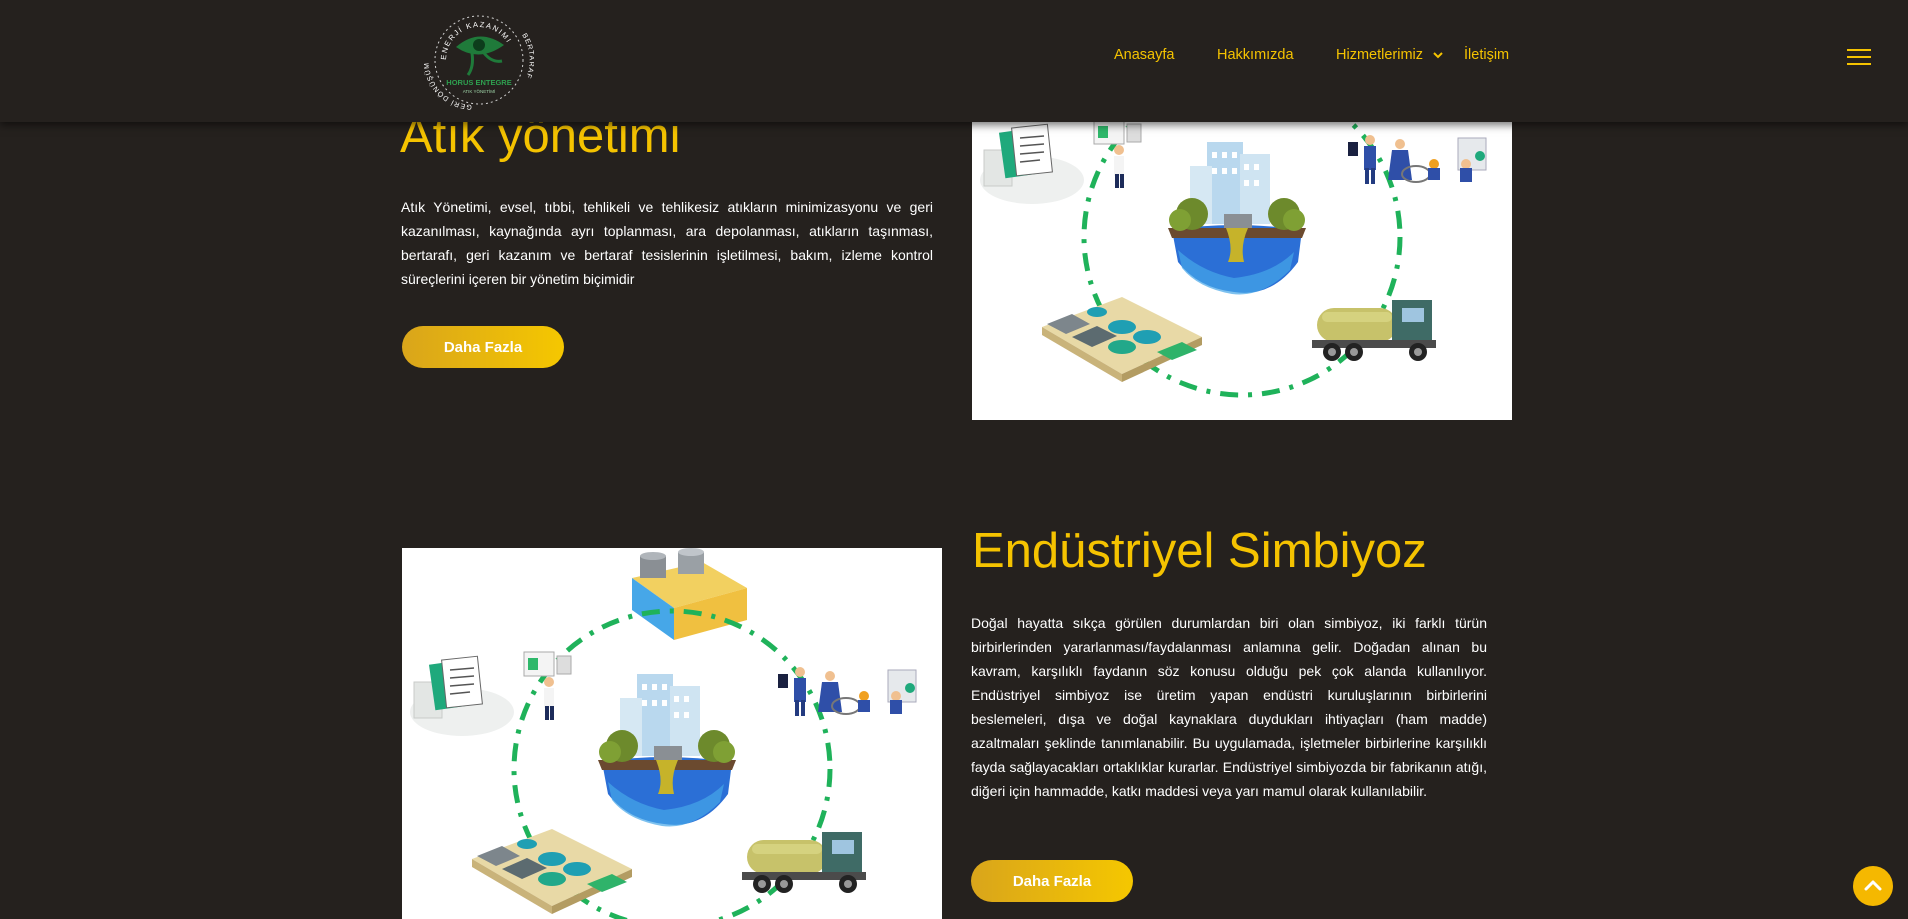 The image size is (1908, 919). I want to click on chevron-down-icon, so click(1438, 55).